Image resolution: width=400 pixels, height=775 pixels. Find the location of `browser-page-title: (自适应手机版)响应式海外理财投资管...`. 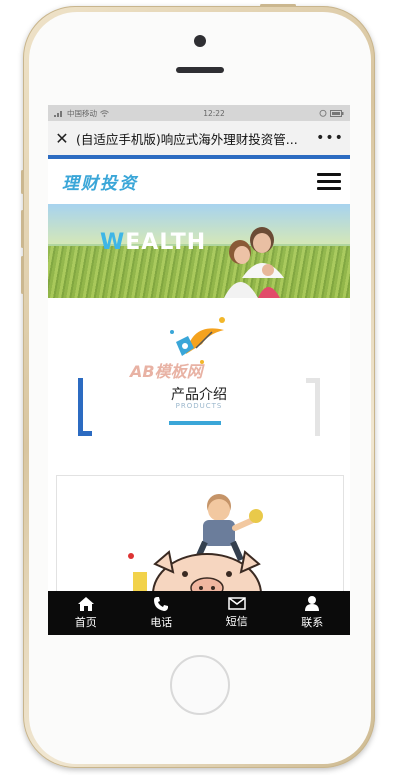

browser-page-title: (自适应手机版)响应式海外理财投资管... is located at coordinates (187, 139).